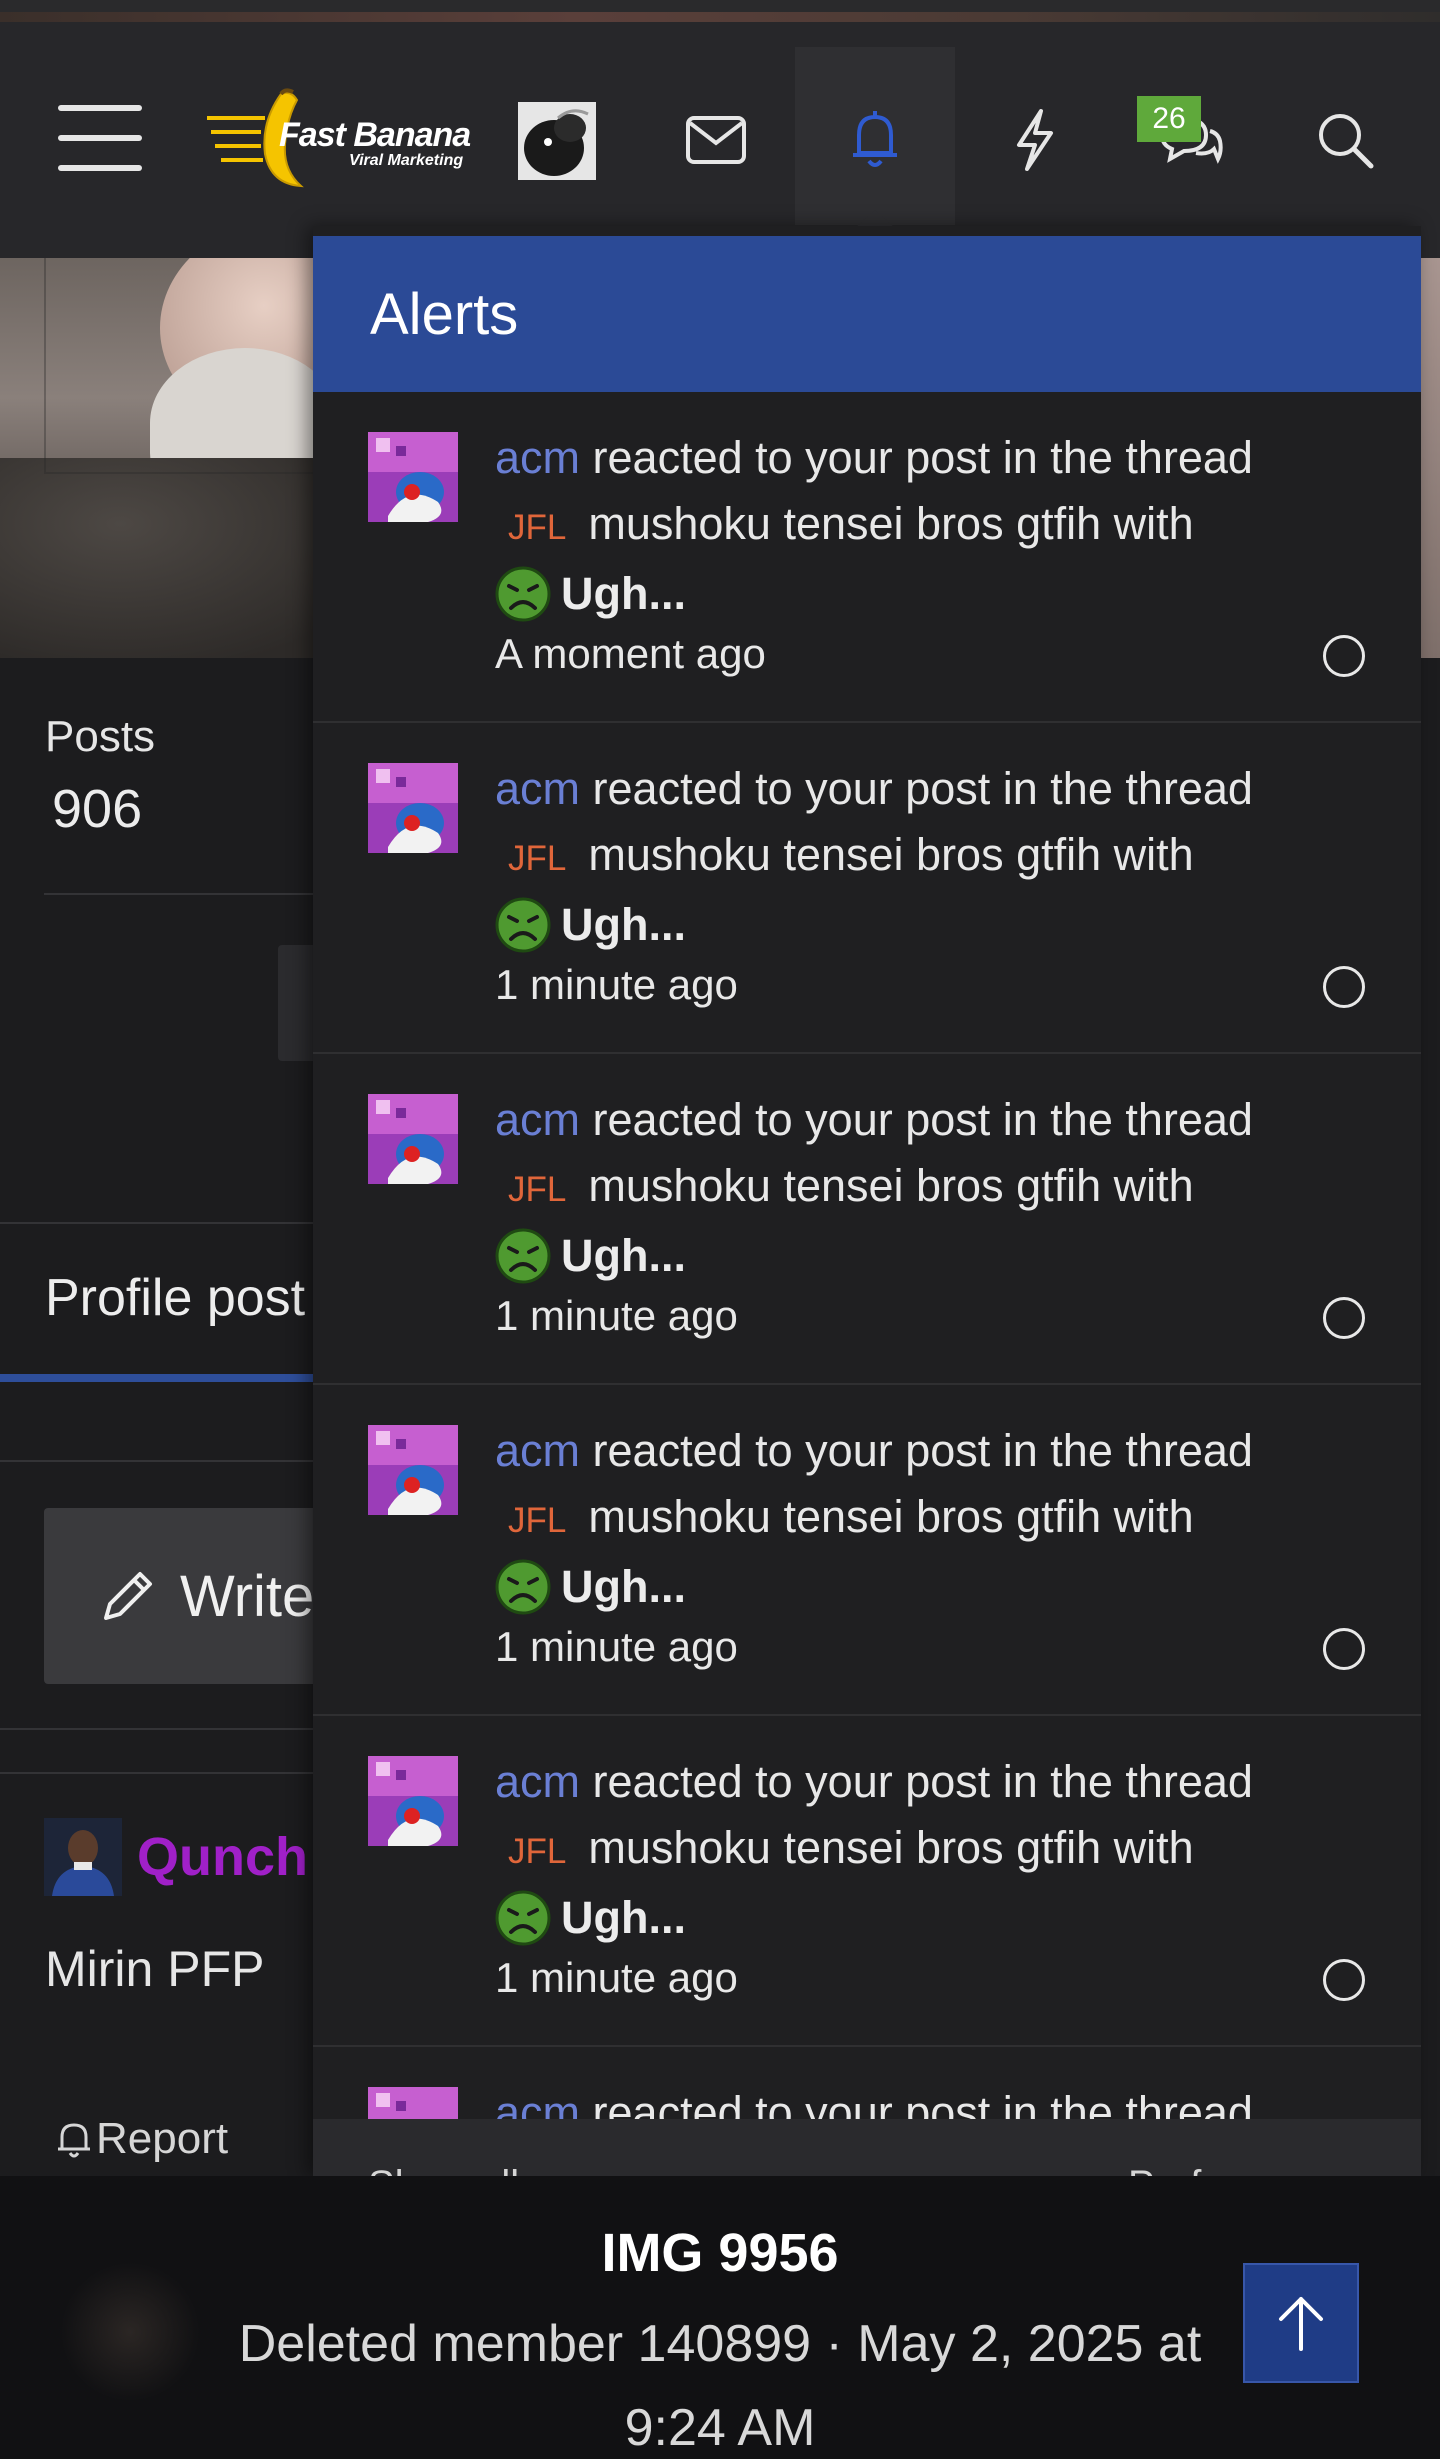 The image size is (1440, 2459). Describe the element at coordinates (443, 2169) in the screenshot. I see `show-all-link: Show all` at that location.